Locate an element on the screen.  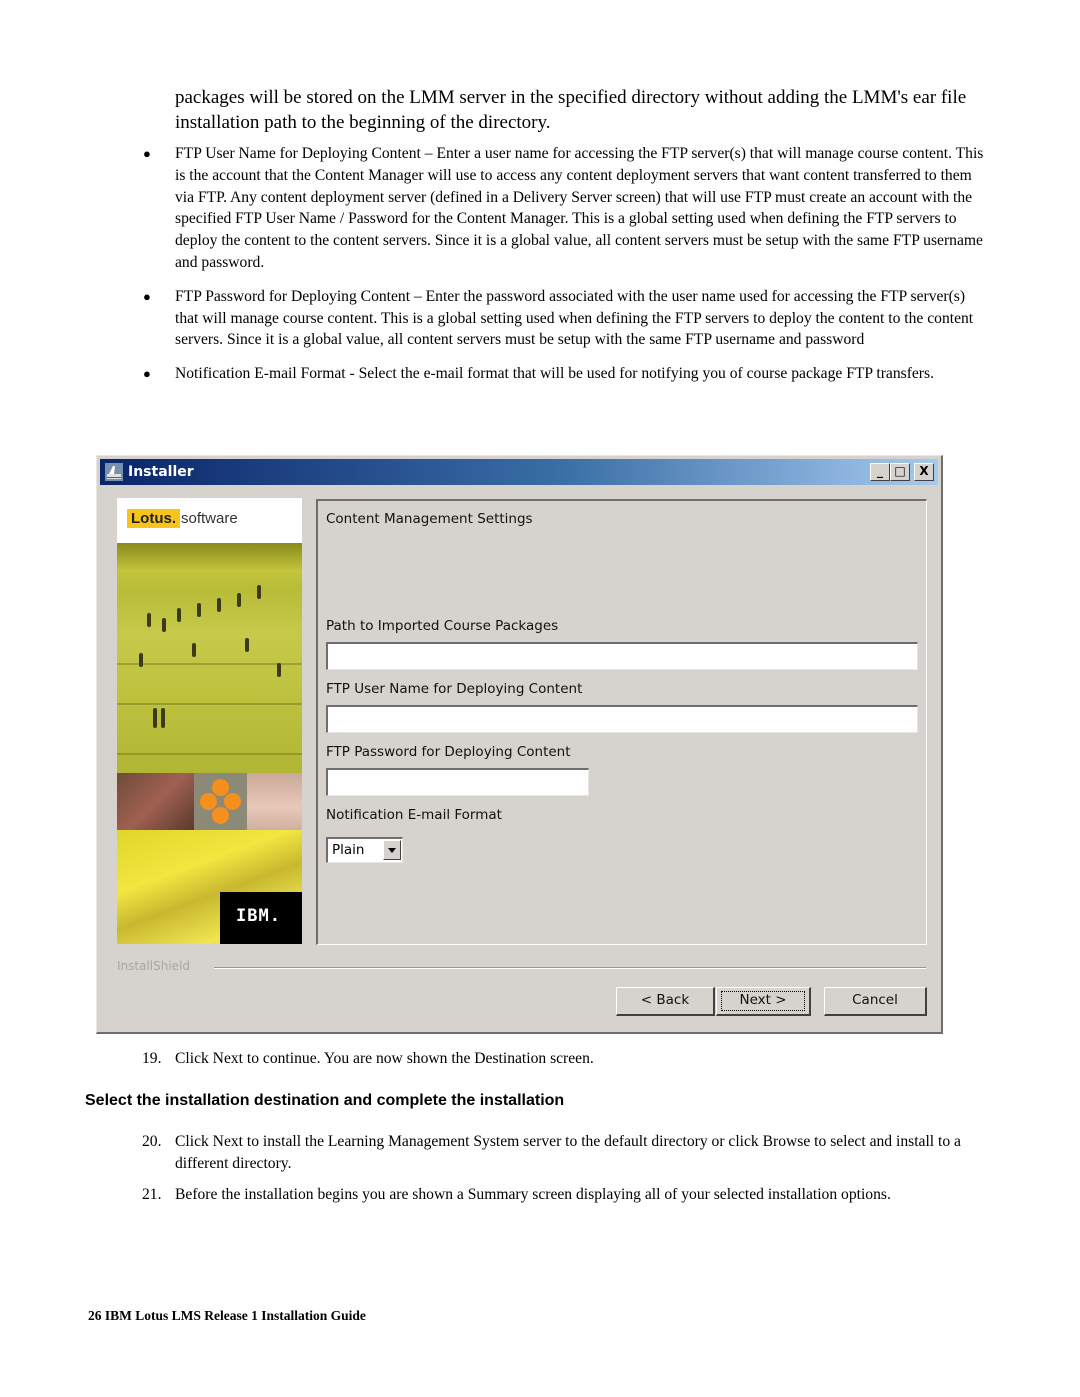
ibm-wordmark: IBM. is located at coordinates (258, 916).